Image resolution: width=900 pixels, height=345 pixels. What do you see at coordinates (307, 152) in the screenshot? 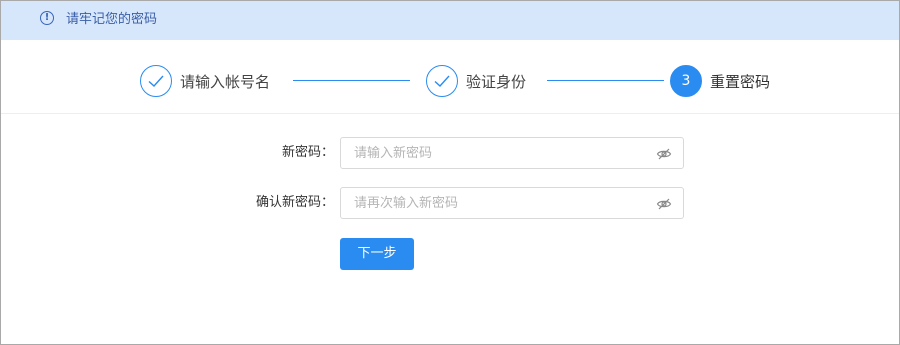
I see `new-password-label: 新密码：` at bounding box center [307, 152].